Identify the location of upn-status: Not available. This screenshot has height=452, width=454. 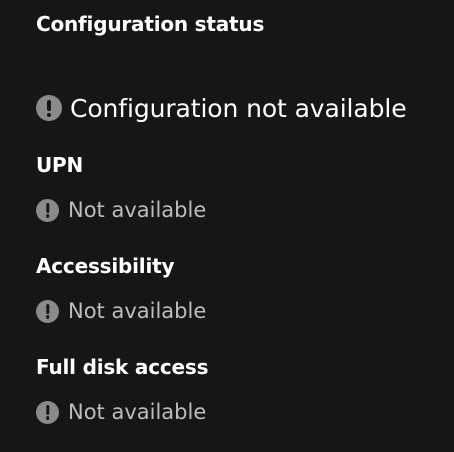
(121, 210).